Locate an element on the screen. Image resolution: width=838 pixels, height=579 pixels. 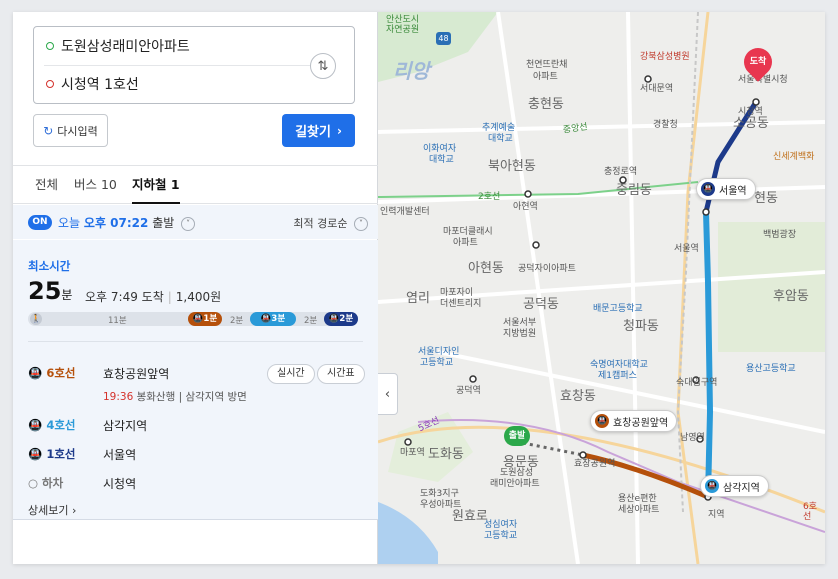
map-label: 용산e편한 is located at coordinates (637, 499).